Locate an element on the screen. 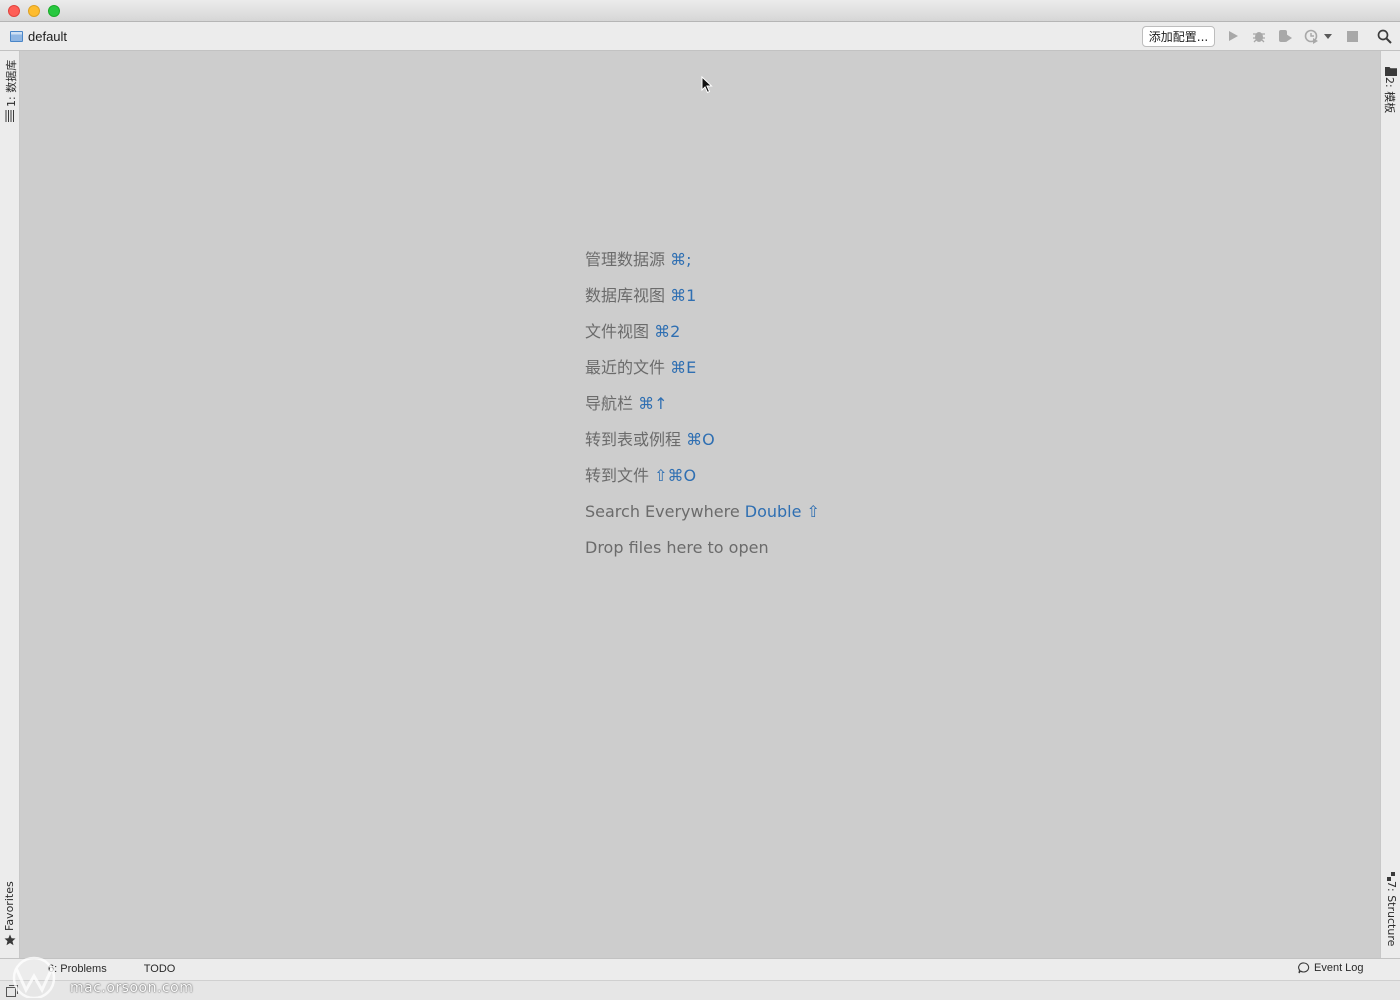 Image resolution: width=1400 pixels, height=1000 pixels. tab-favorites: Favorites is located at coordinates (9, 906).